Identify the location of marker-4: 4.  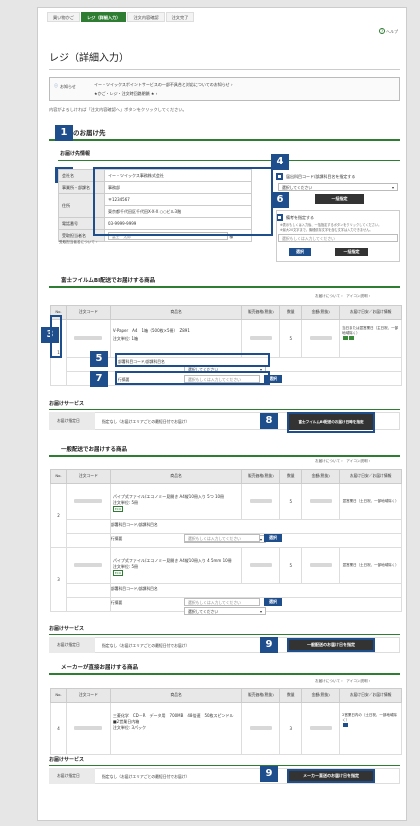
(280, 162).